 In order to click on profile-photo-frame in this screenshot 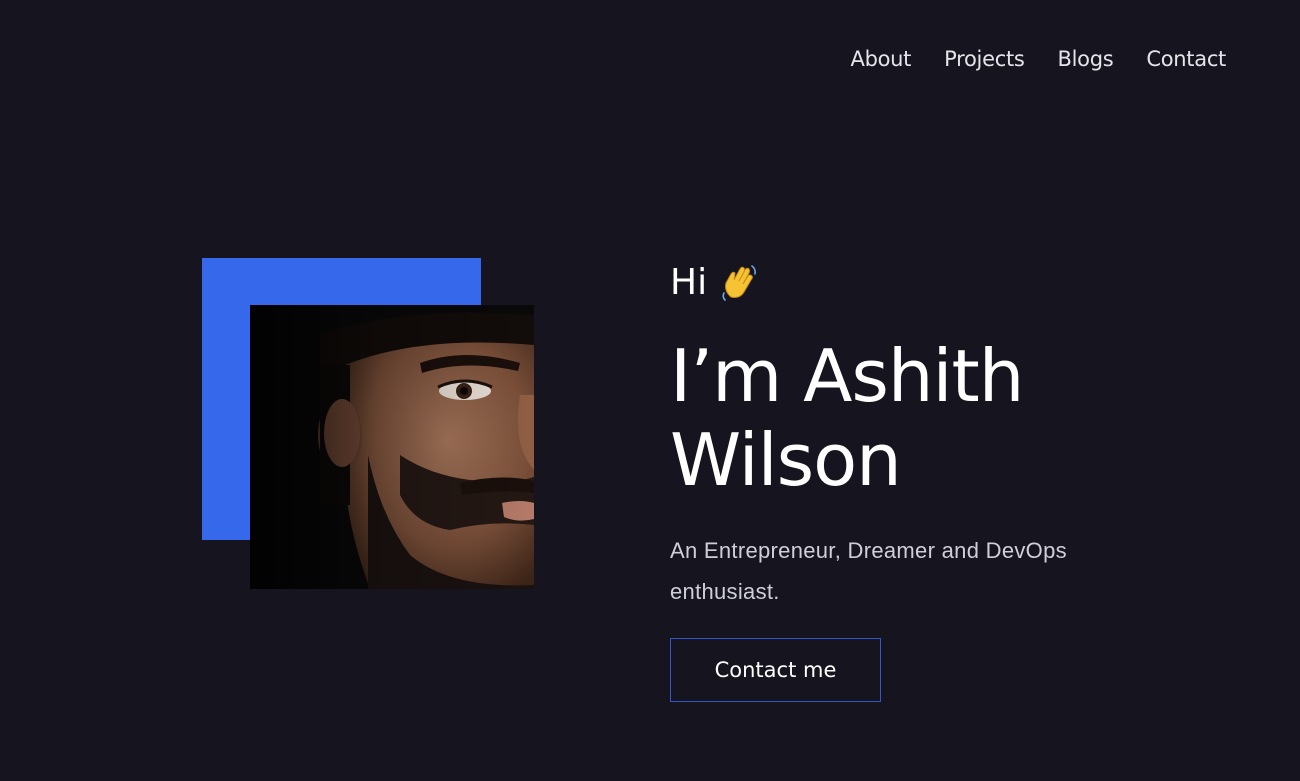, I will do `click(368, 424)`.